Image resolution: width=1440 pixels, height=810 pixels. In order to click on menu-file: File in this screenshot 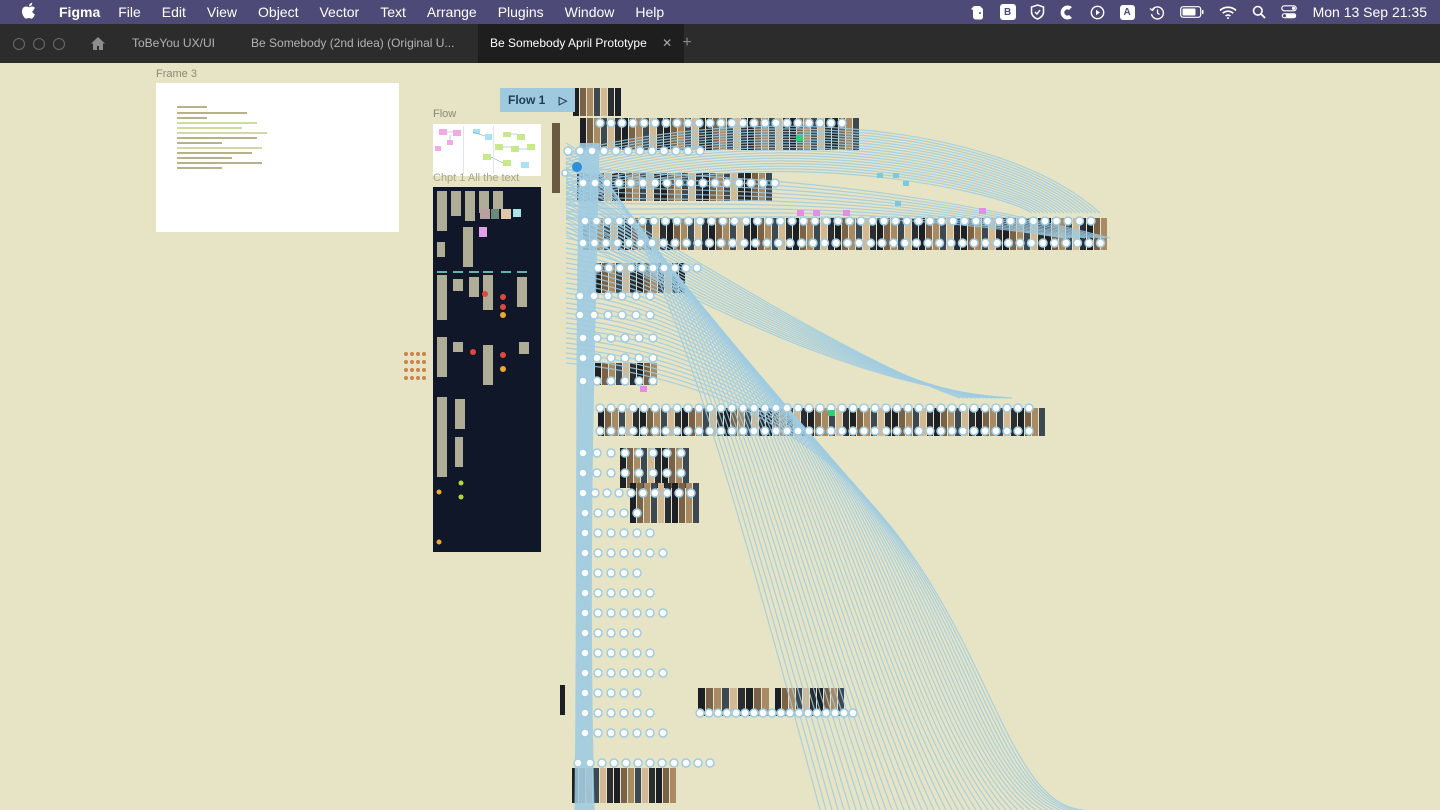, I will do `click(129, 12)`.